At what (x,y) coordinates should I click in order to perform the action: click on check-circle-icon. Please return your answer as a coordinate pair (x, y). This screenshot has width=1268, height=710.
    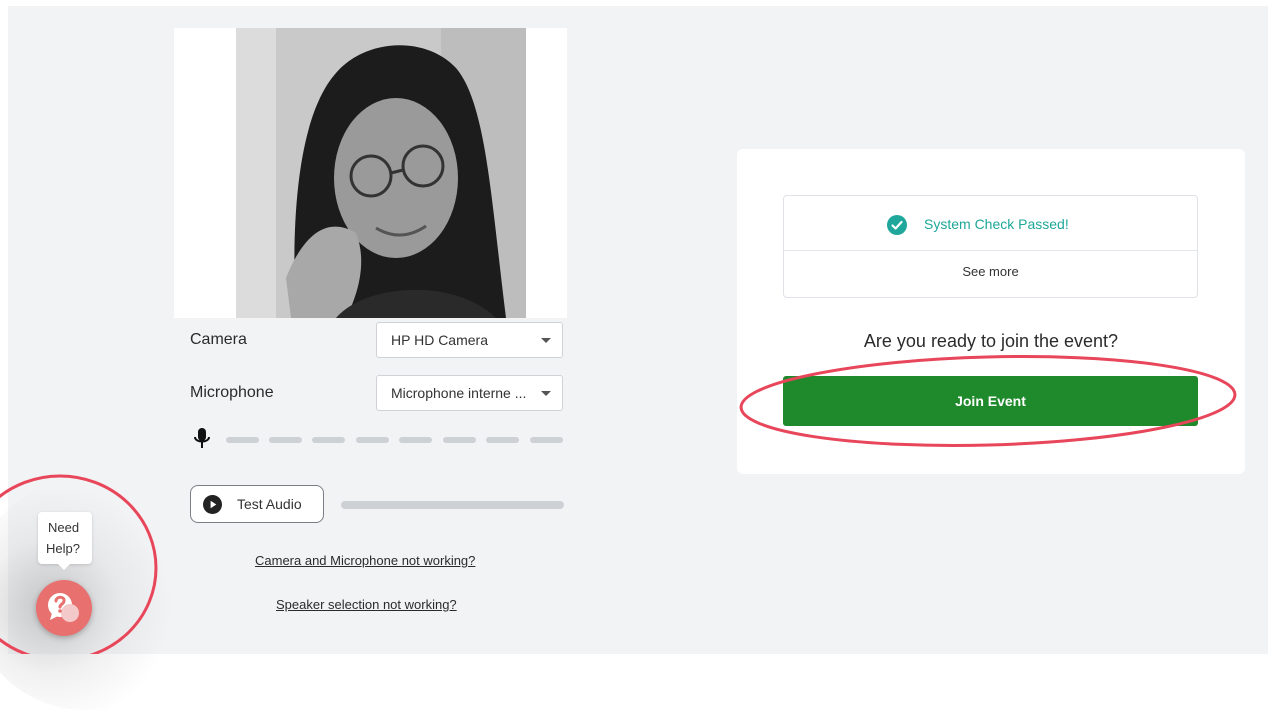
    Looking at the image, I should click on (897, 225).